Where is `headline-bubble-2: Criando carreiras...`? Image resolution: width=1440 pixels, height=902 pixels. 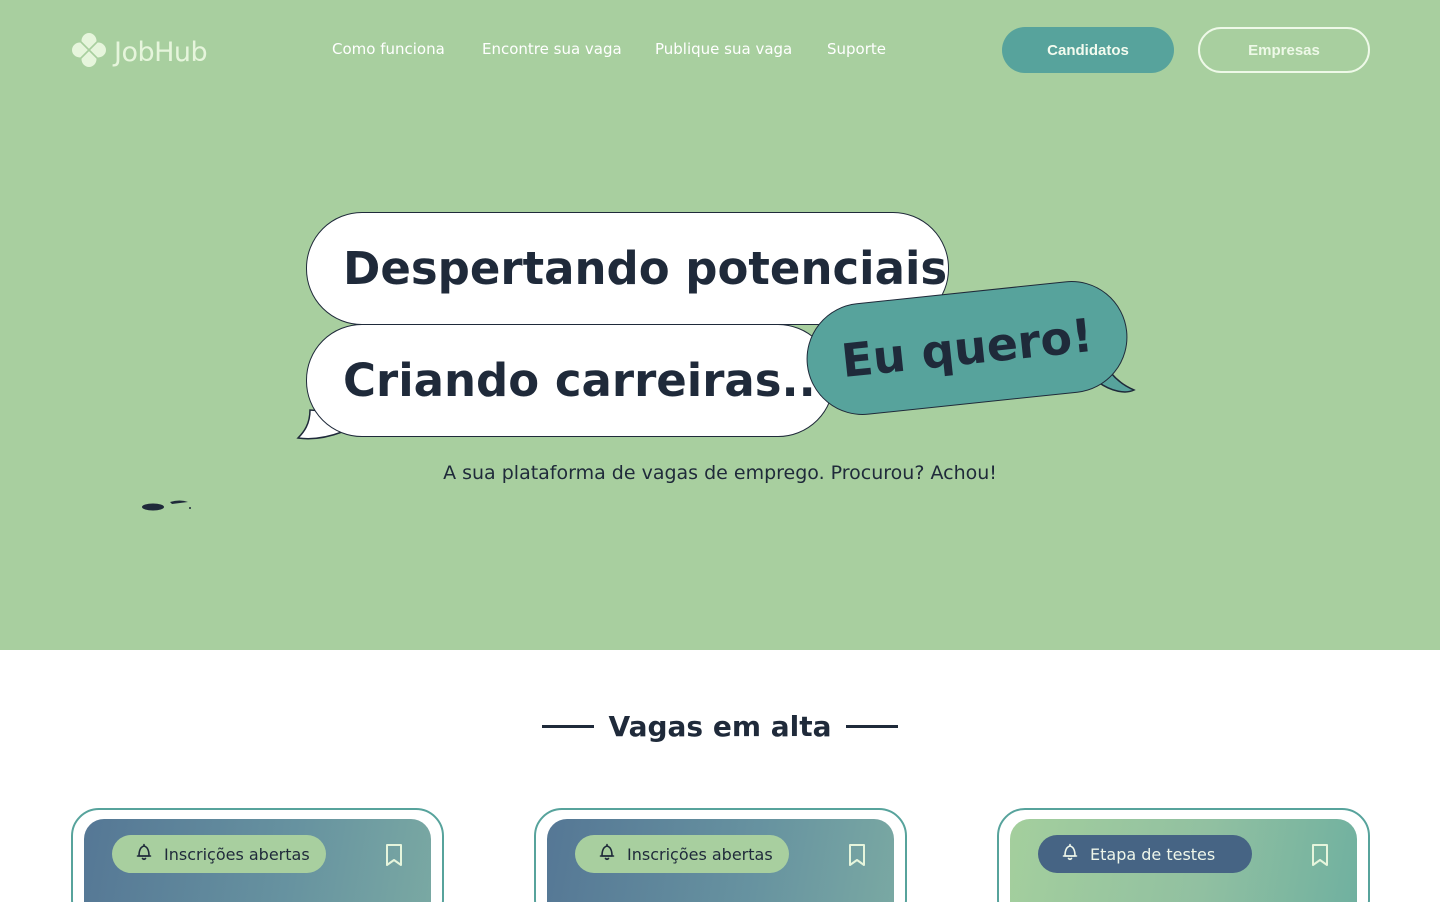
headline-bubble-2: Criando carreiras... is located at coordinates (570, 380).